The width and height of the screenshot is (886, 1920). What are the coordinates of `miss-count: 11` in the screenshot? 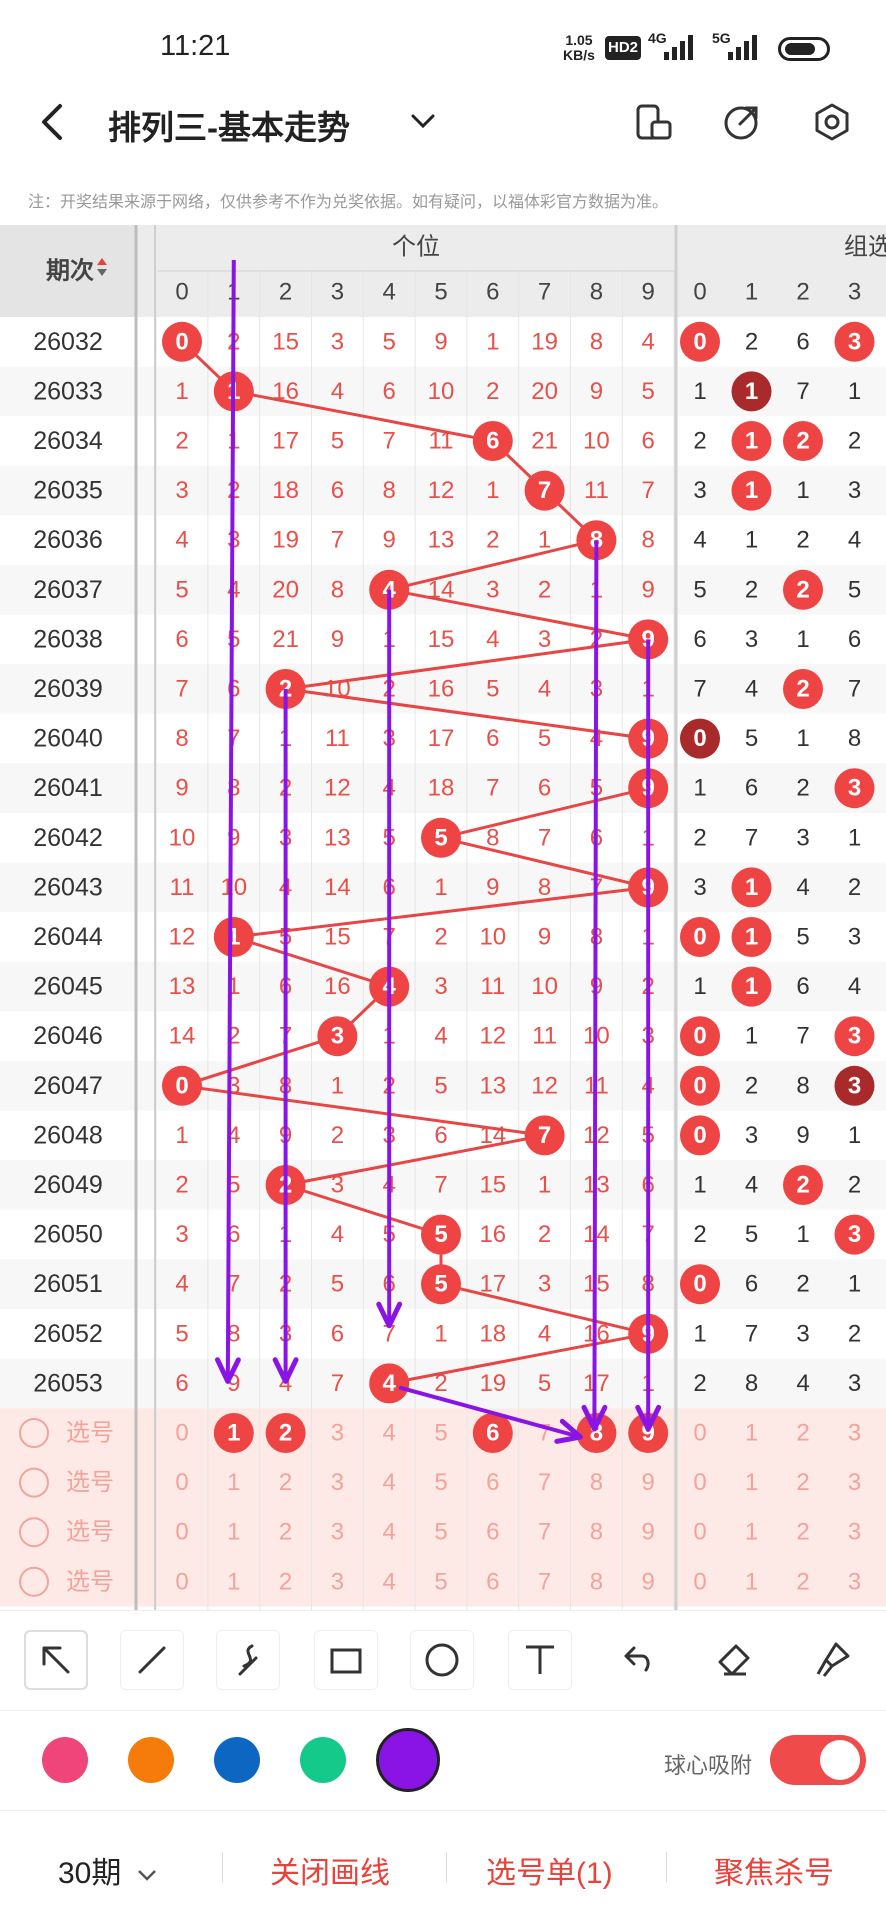 It's located at (492, 986).